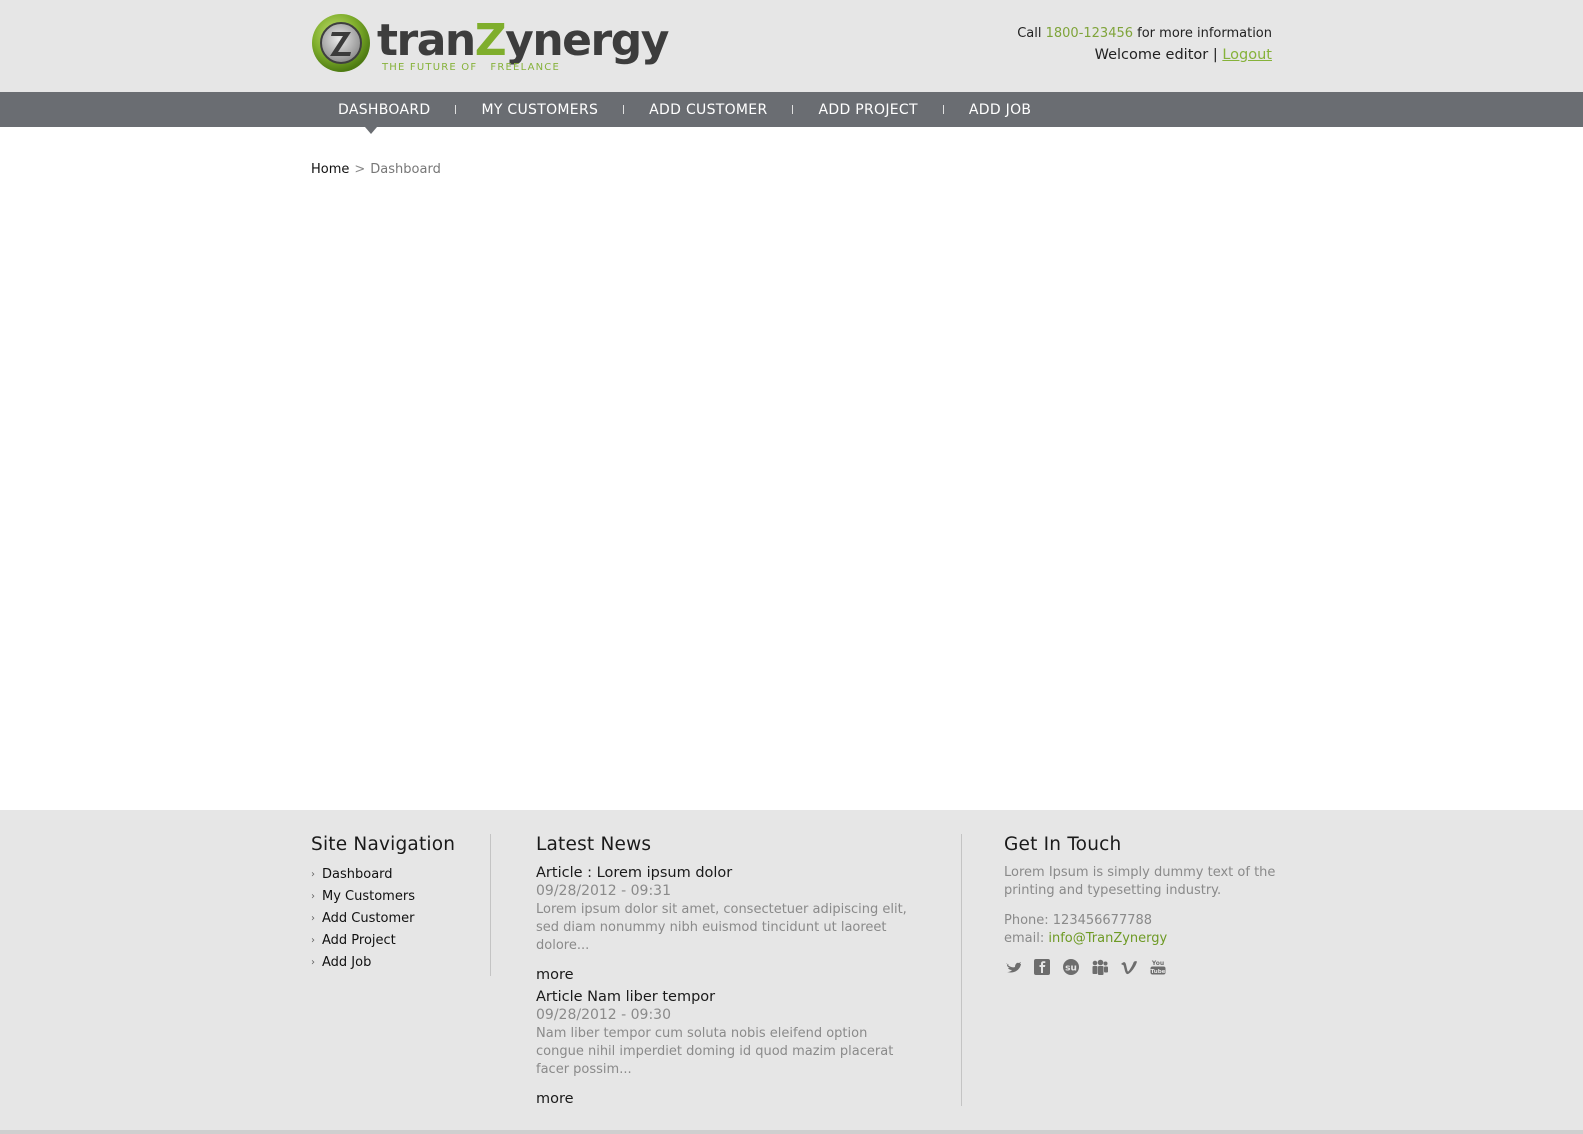  I want to click on nav-item-my-customers: MY CUSTOMERS, so click(539, 109).